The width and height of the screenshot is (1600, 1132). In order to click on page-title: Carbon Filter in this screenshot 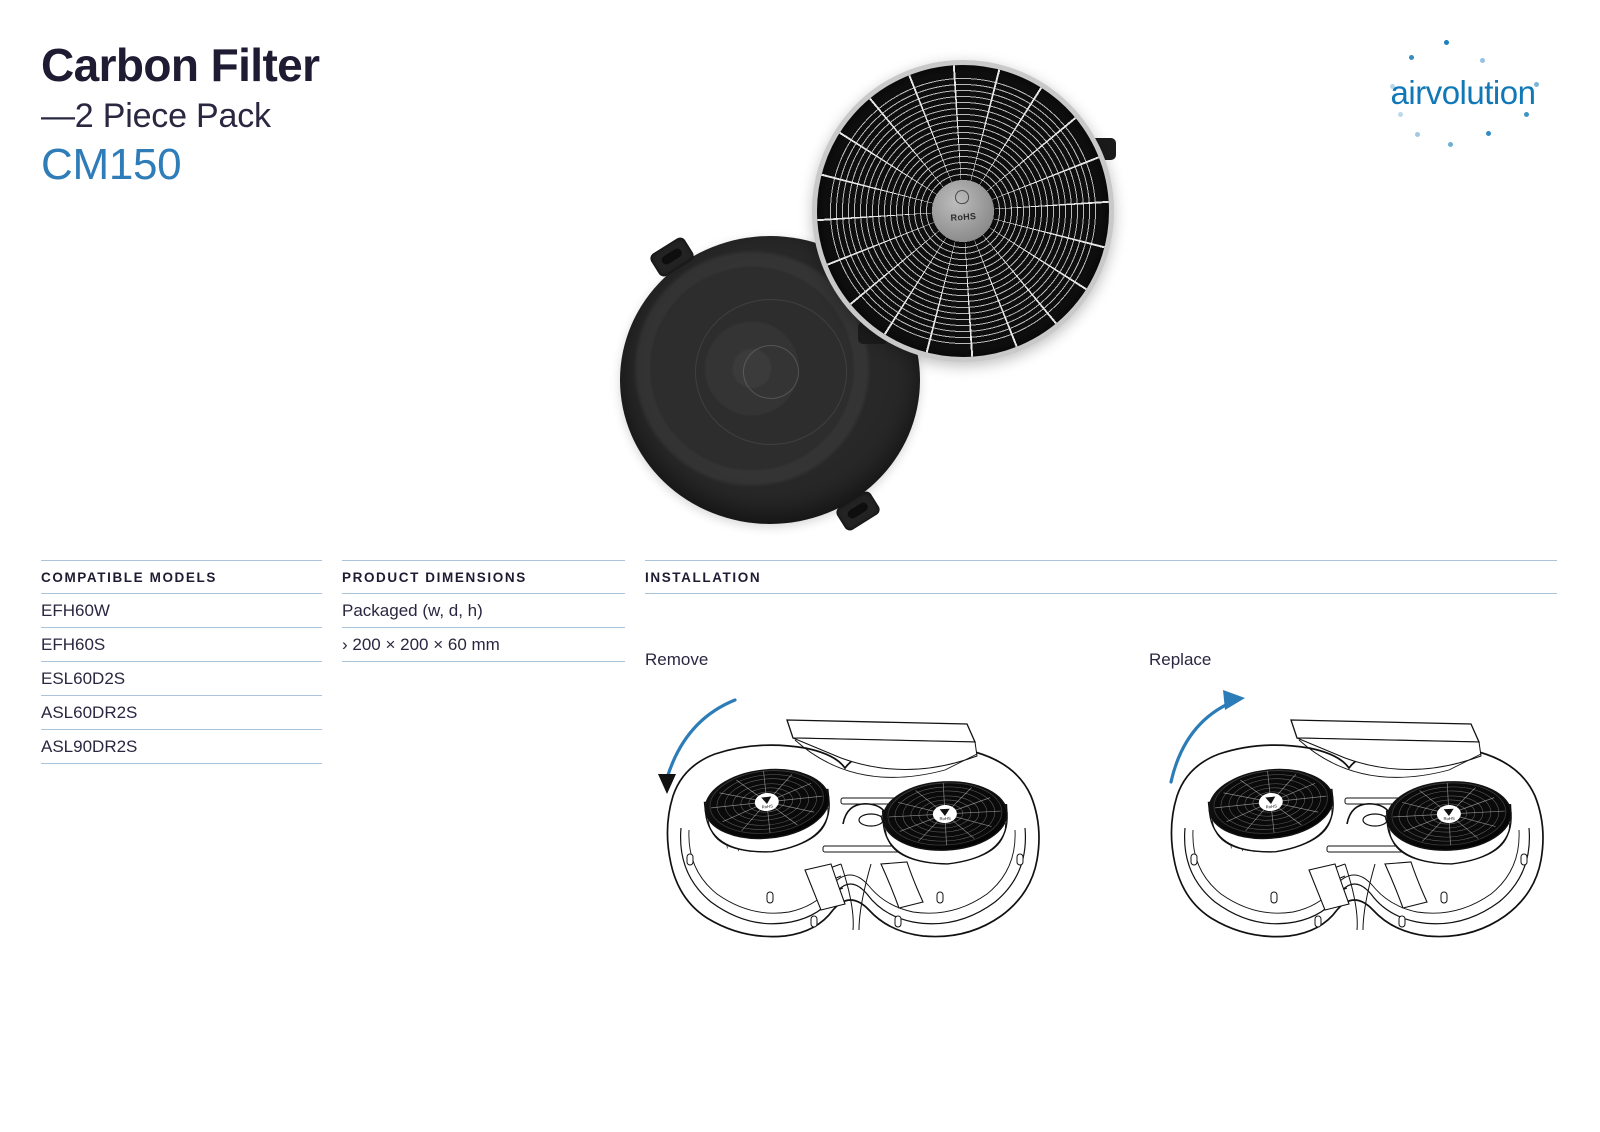, I will do `click(180, 65)`.